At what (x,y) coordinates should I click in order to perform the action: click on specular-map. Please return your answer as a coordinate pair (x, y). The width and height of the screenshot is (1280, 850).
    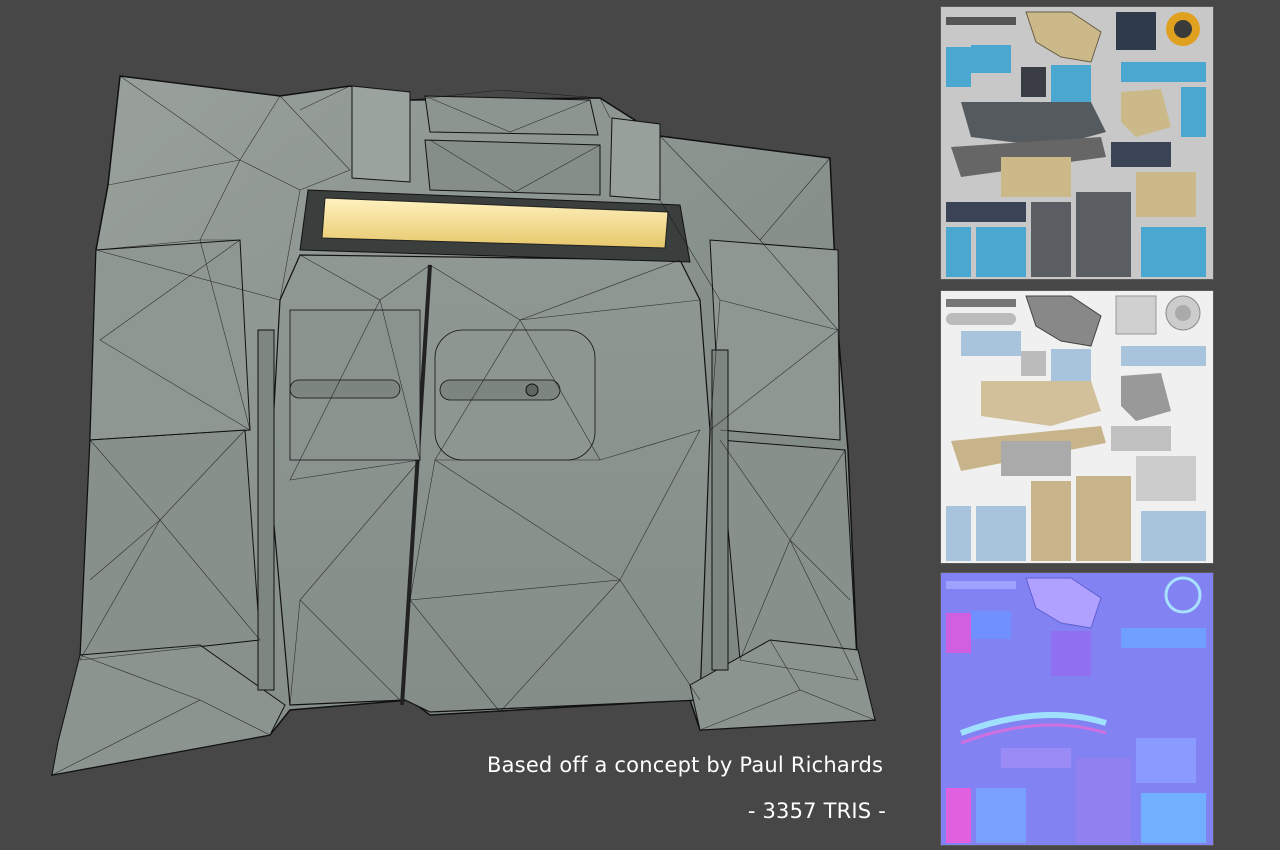
    Looking at the image, I should click on (1077, 427).